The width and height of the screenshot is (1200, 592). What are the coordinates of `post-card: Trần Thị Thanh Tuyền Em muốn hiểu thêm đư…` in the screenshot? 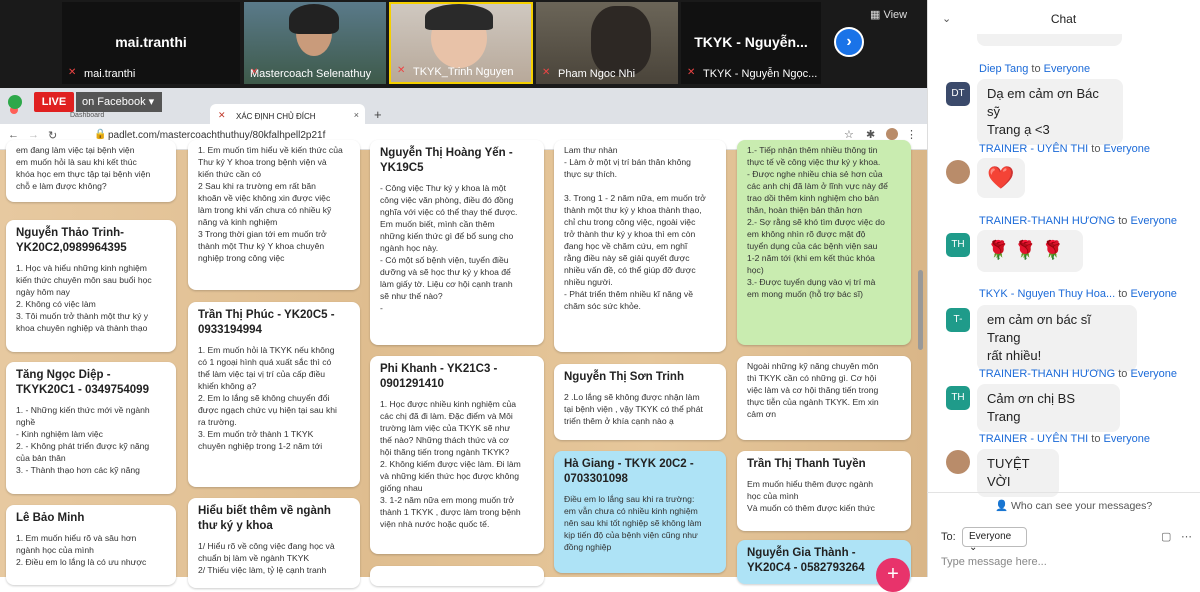 It's located at (824, 491).